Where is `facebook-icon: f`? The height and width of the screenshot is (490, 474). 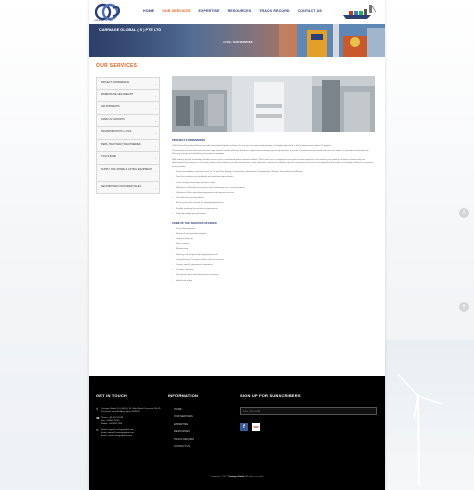 facebook-icon: f is located at coordinates (244, 426).